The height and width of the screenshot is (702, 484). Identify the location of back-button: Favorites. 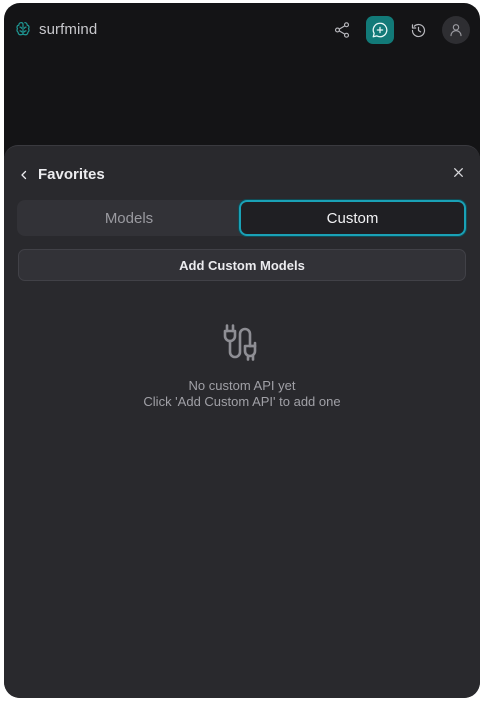
(61, 174).